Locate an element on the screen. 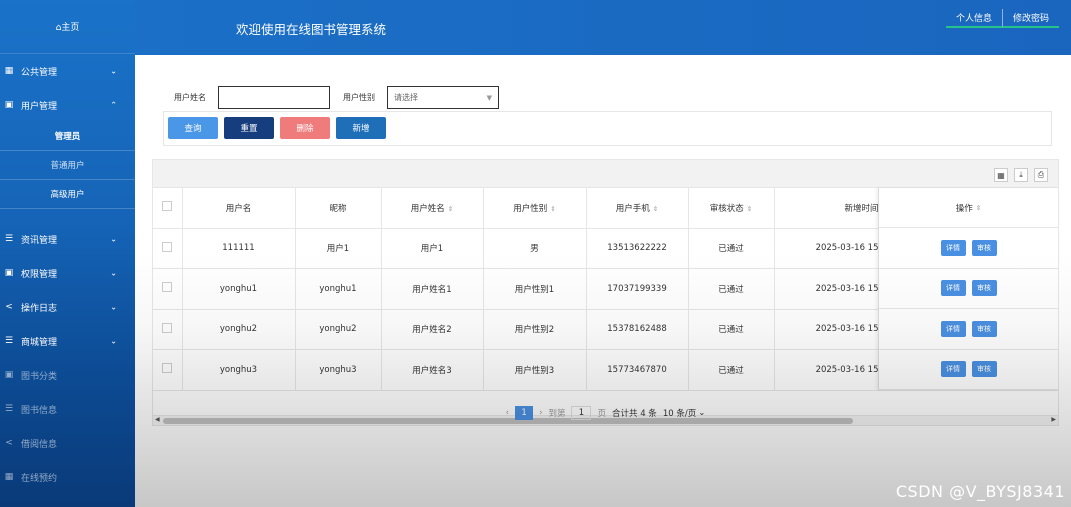 This screenshot has height=507, width=1071. page-unit: 页 is located at coordinates (601, 414).